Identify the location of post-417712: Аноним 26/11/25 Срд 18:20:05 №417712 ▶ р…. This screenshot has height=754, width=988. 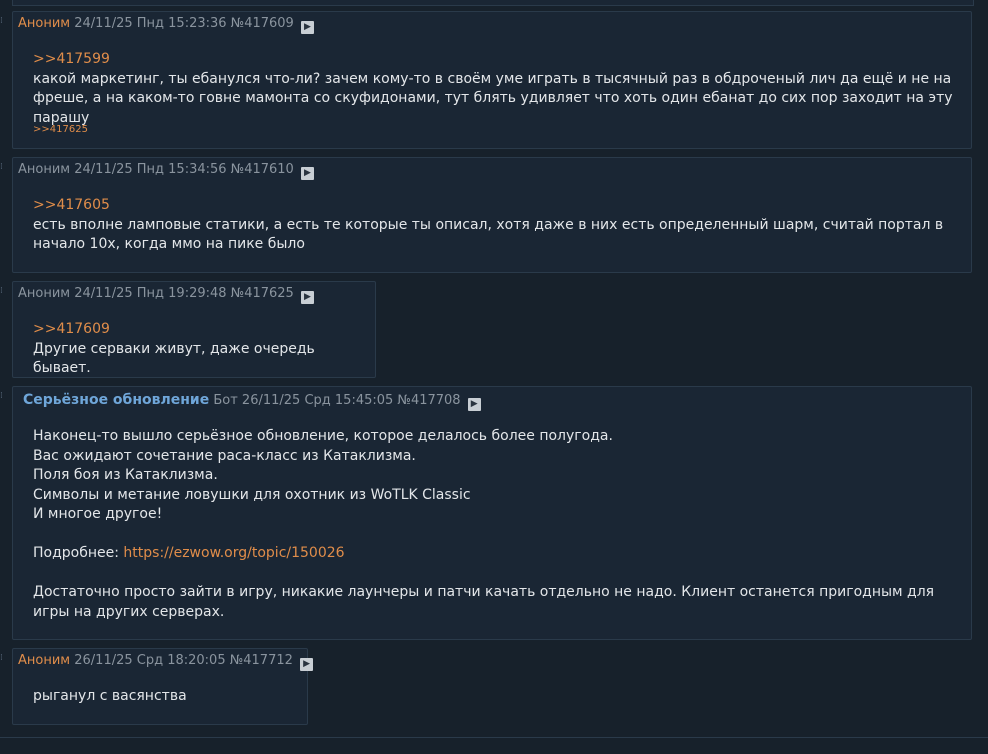
(163, 686).